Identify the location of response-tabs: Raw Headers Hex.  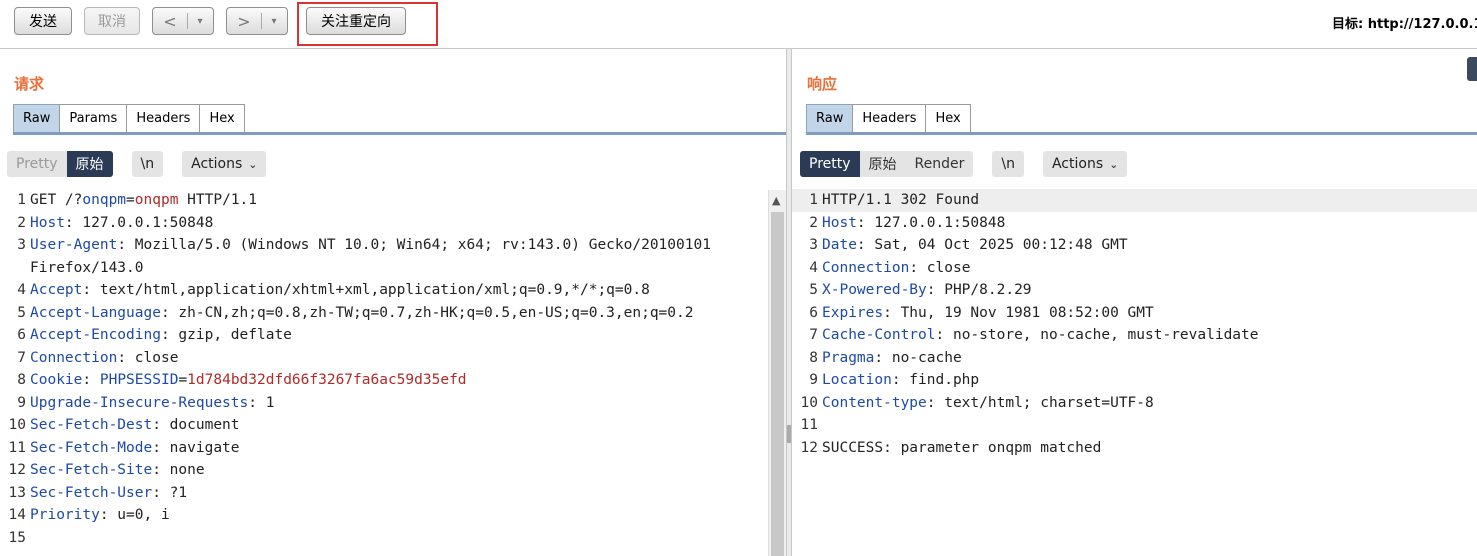
(888, 118).